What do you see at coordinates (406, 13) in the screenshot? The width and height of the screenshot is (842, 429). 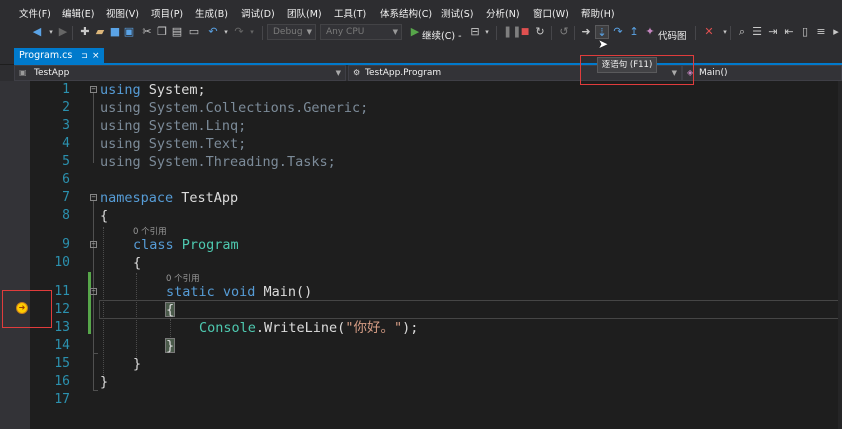 I see `menu-architecture: 体系结构(C)` at bounding box center [406, 13].